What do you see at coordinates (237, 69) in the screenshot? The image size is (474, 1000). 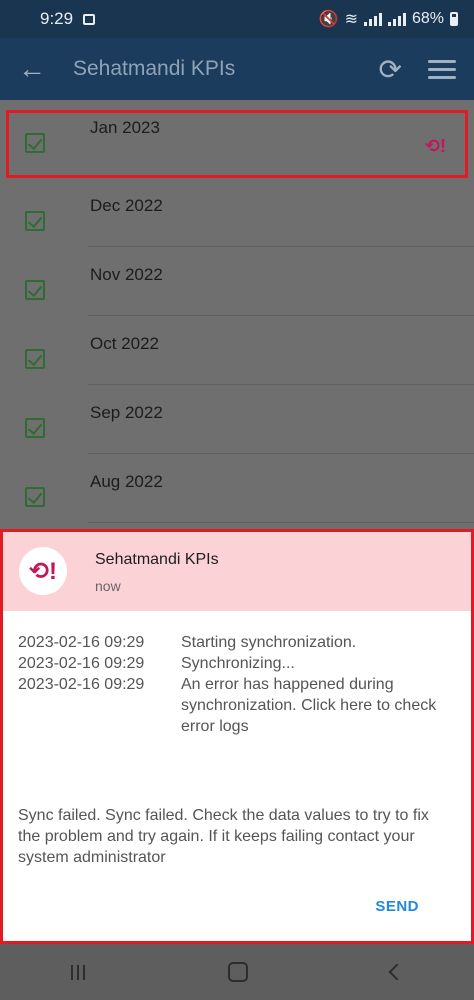 I see `app-bar: ← Sehatmandi KPIs ⟳` at bounding box center [237, 69].